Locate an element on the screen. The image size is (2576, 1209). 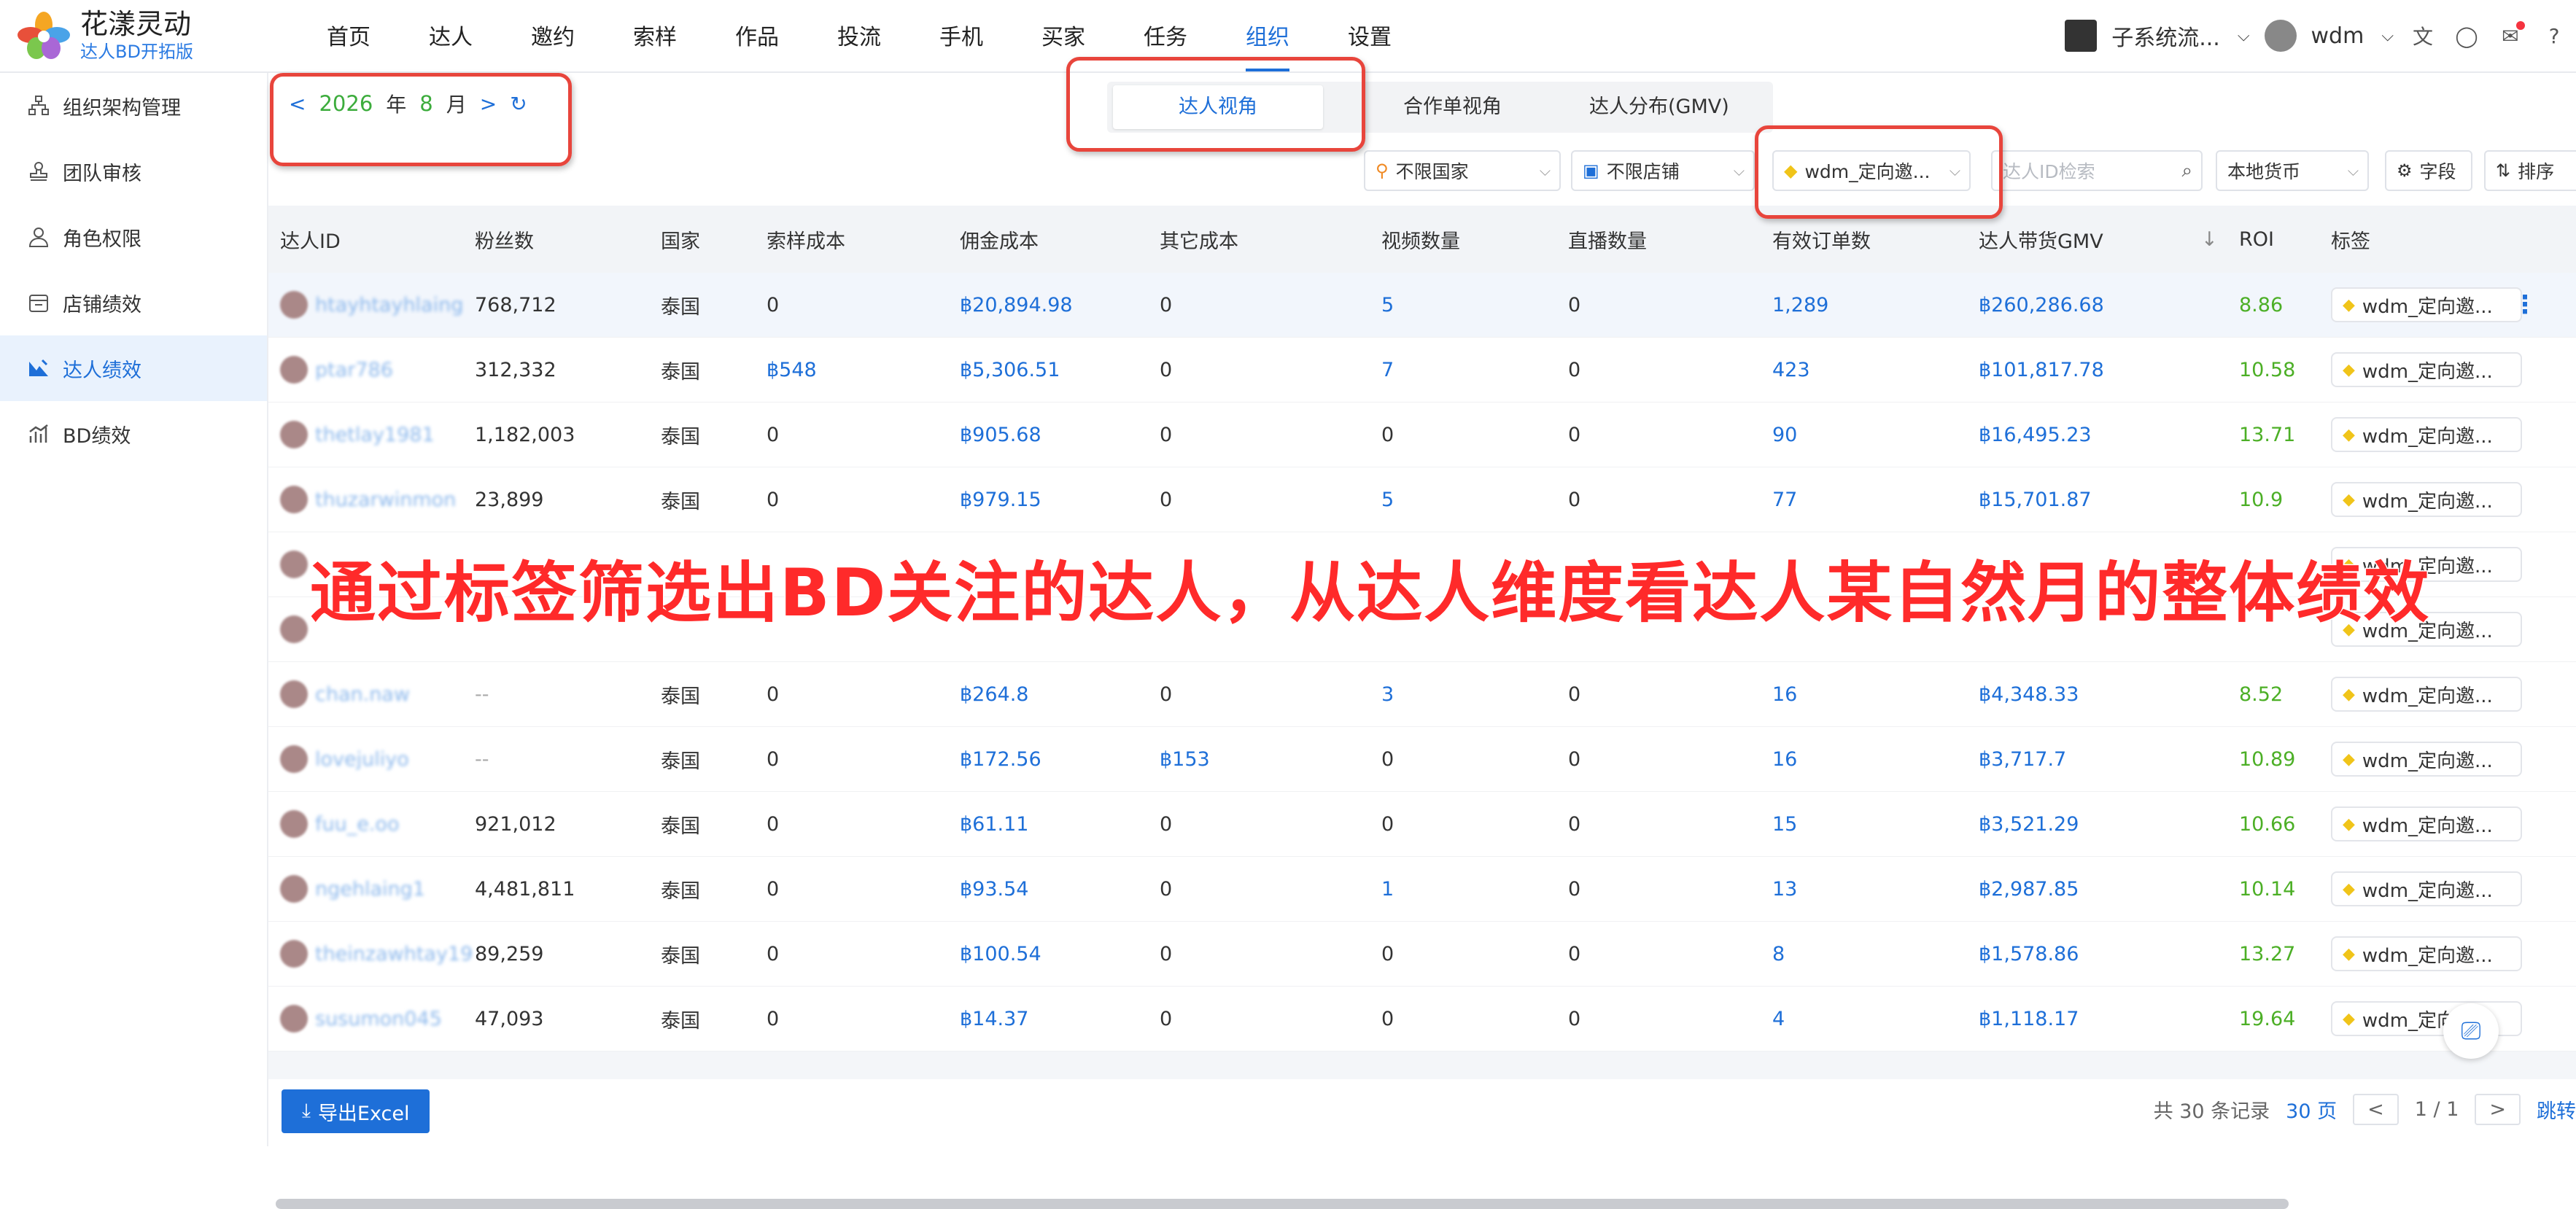
col-header: 直播数量 is located at coordinates (1608, 239).